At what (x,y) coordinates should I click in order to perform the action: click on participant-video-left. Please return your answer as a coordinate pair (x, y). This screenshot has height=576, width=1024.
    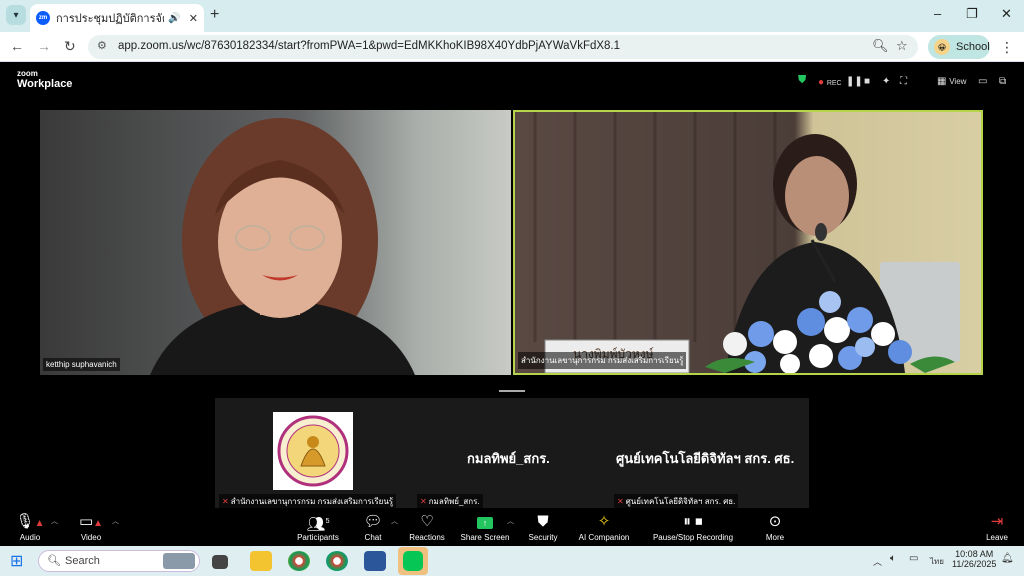
    Looking at the image, I should click on (282, 246).